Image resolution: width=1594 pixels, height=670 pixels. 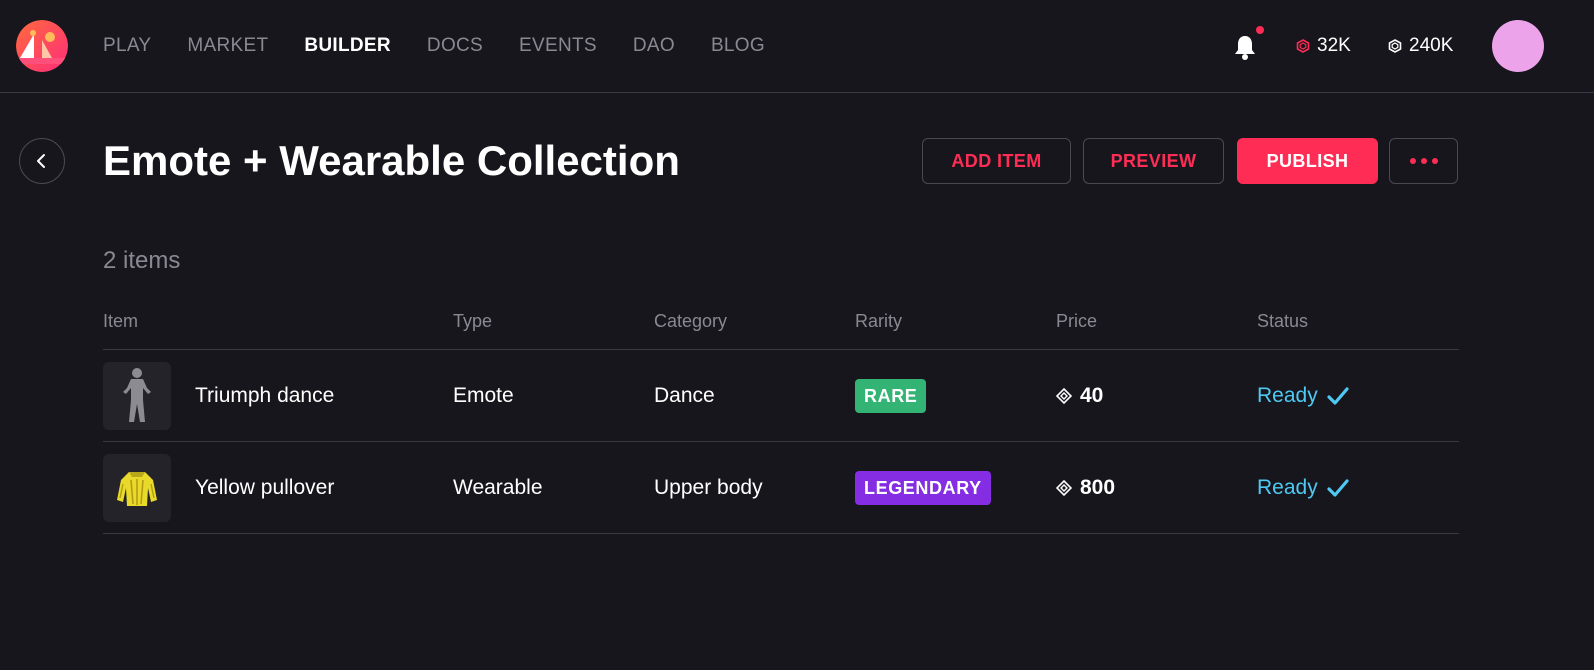 I want to click on item-category: Dance, so click(x=684, y=395).